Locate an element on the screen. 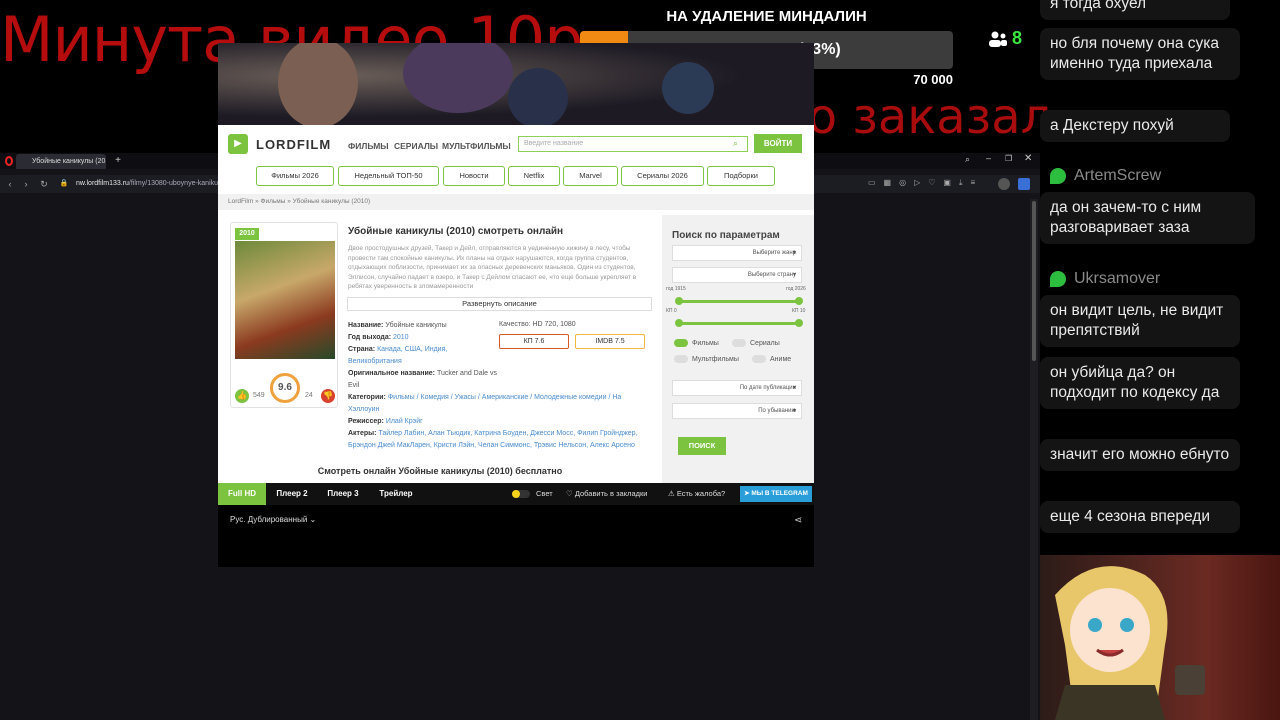 This screenshot has width=1280, height=720. dub-select: Рус. Дублированный ⌄ is located at coordinates (273, 519).